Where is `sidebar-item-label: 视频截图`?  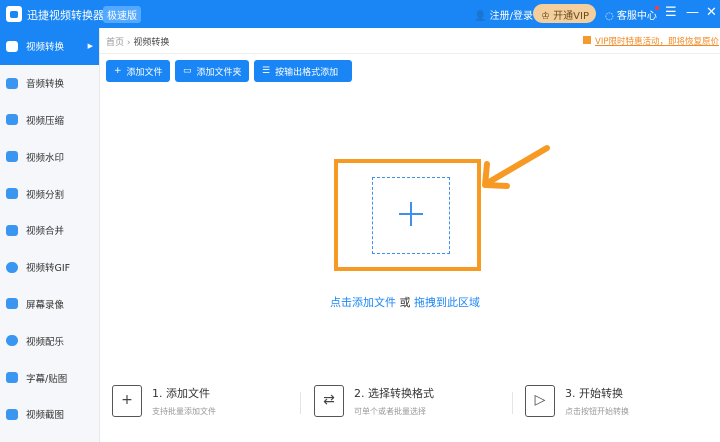
sidebar-item-label: 视频截图 is located at coordinates (45, 416).